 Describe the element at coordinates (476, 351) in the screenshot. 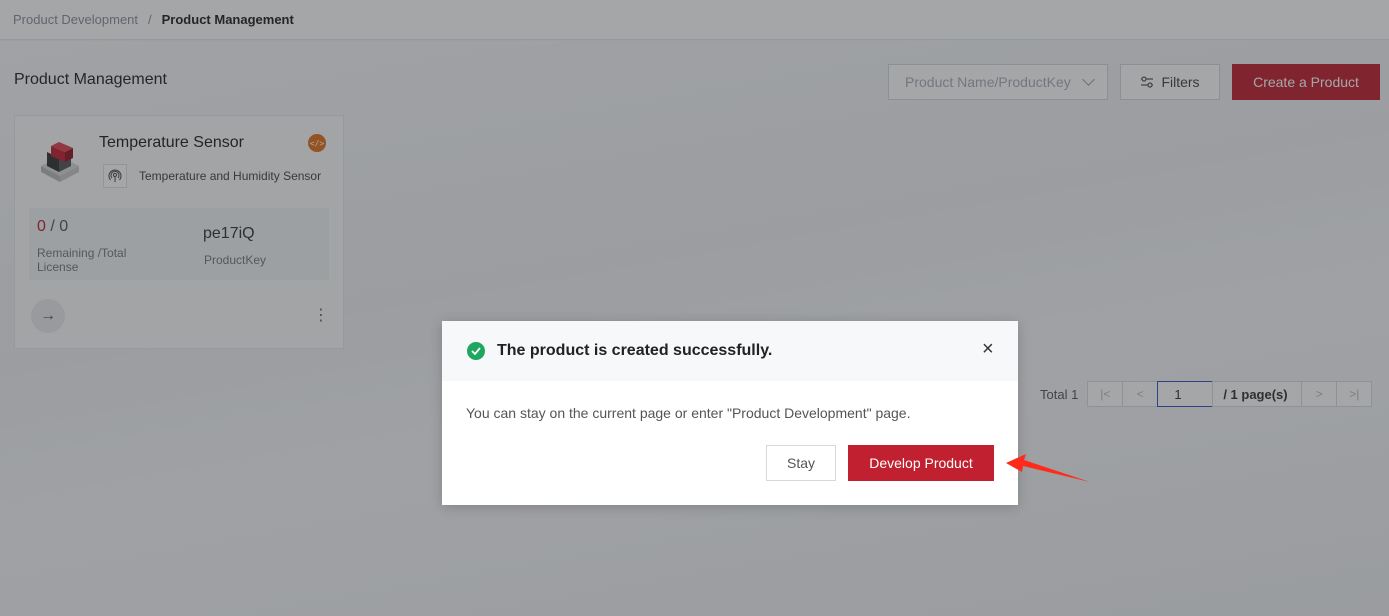

I see `check-circle-icon` at that location.